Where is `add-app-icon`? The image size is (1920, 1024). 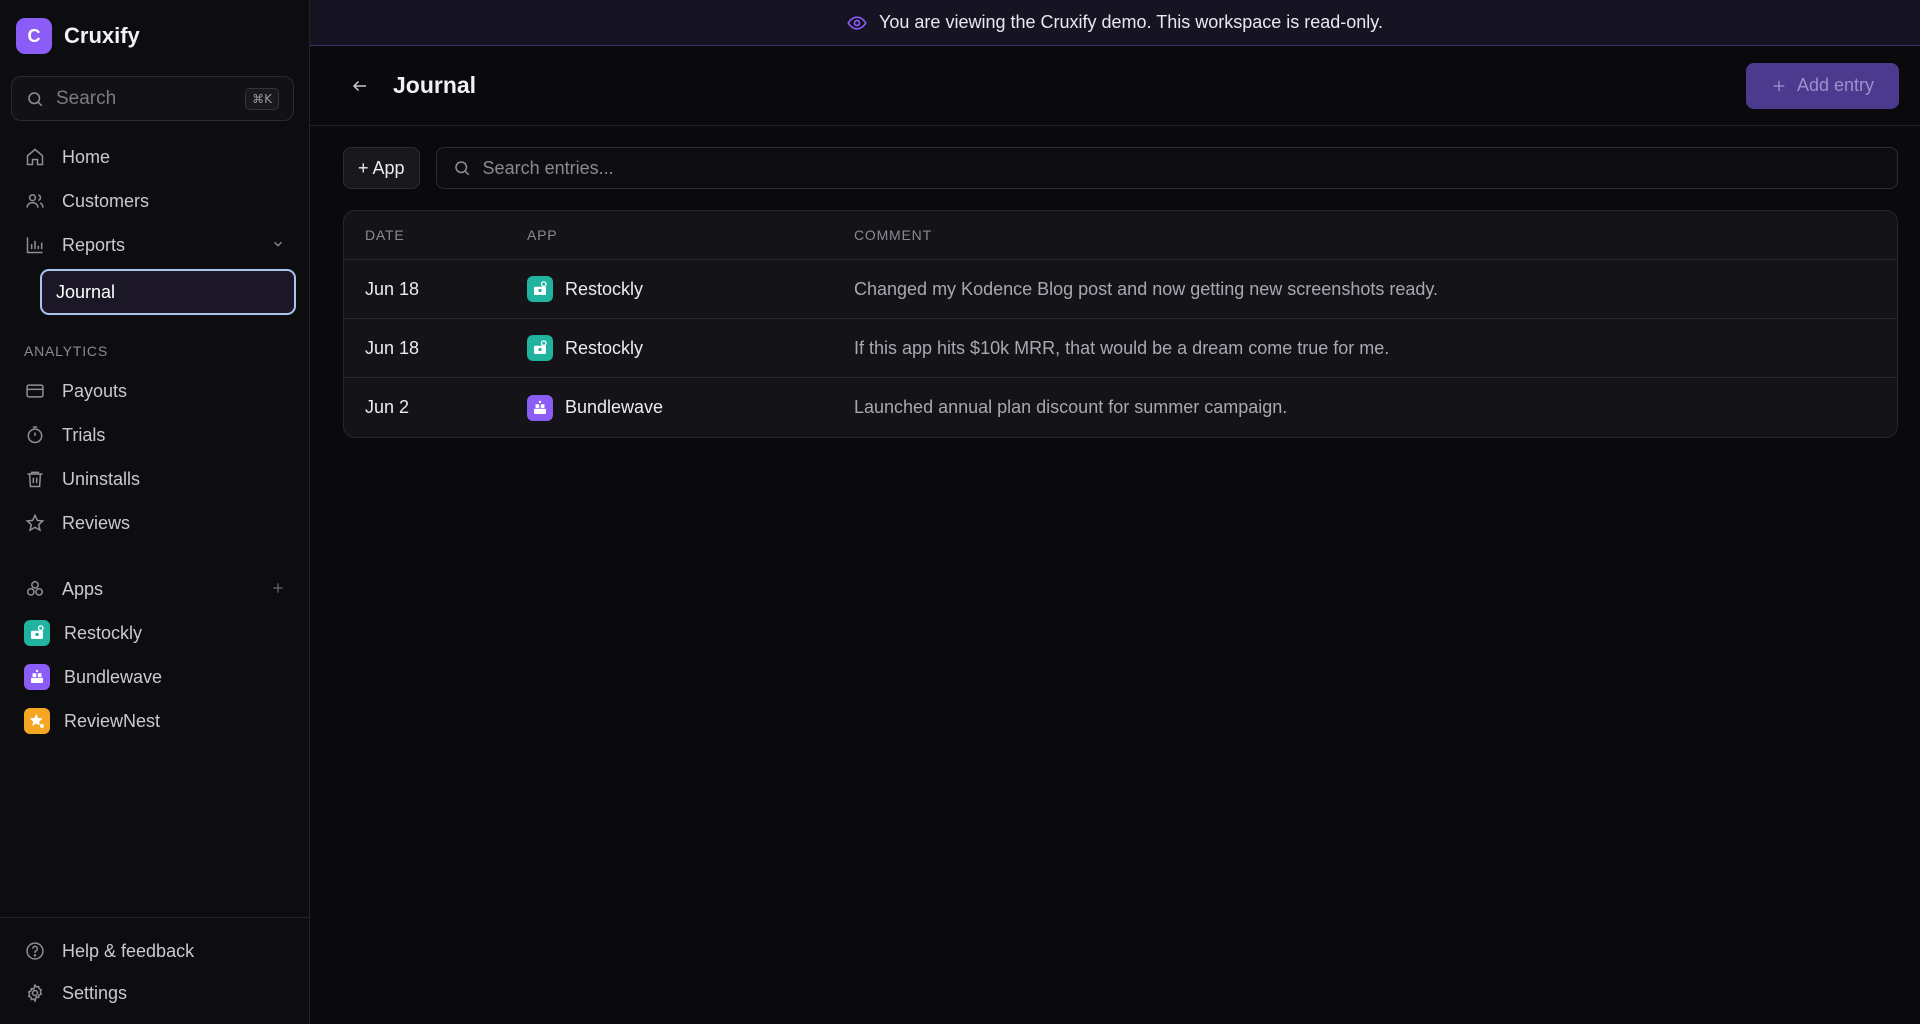
add-app-icon is located at coordinates (278, 589).